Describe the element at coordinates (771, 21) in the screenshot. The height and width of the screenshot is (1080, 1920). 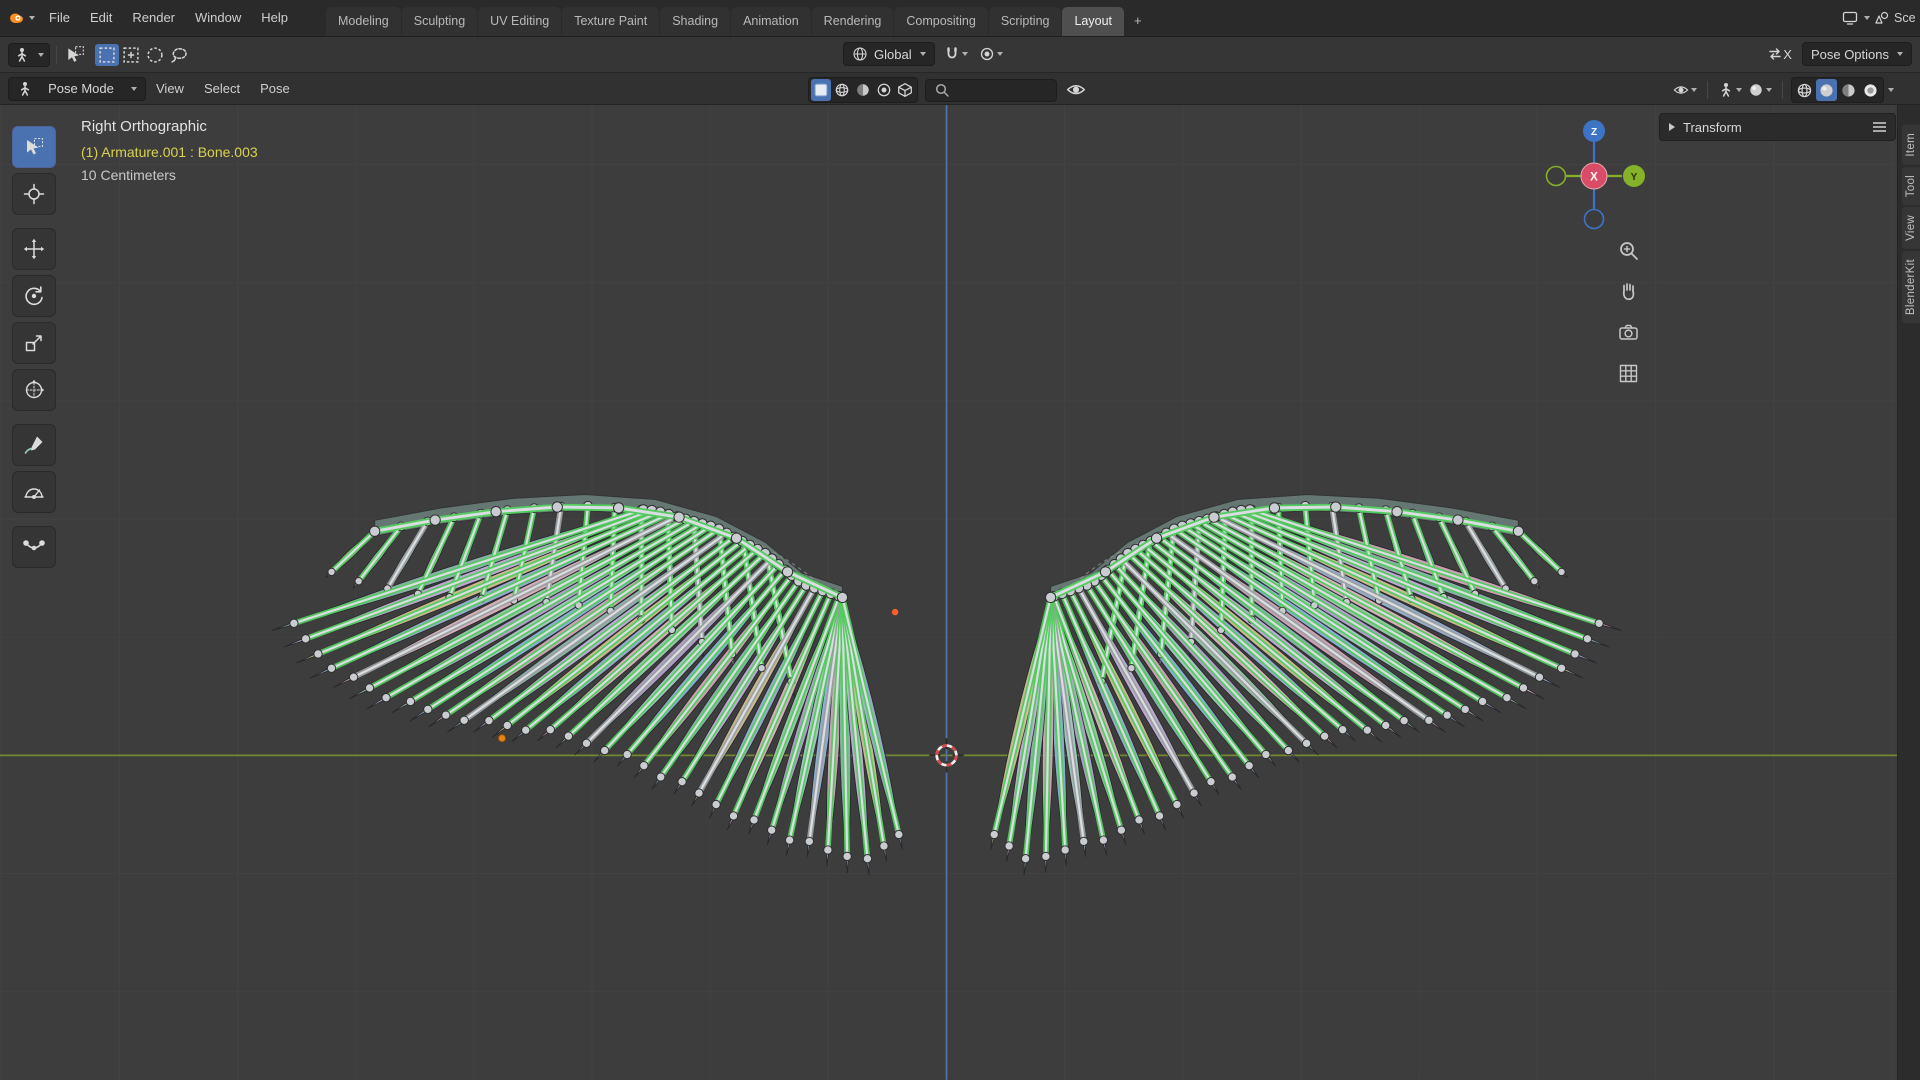
I see `workspace-tab-animation: Animation` at that location.